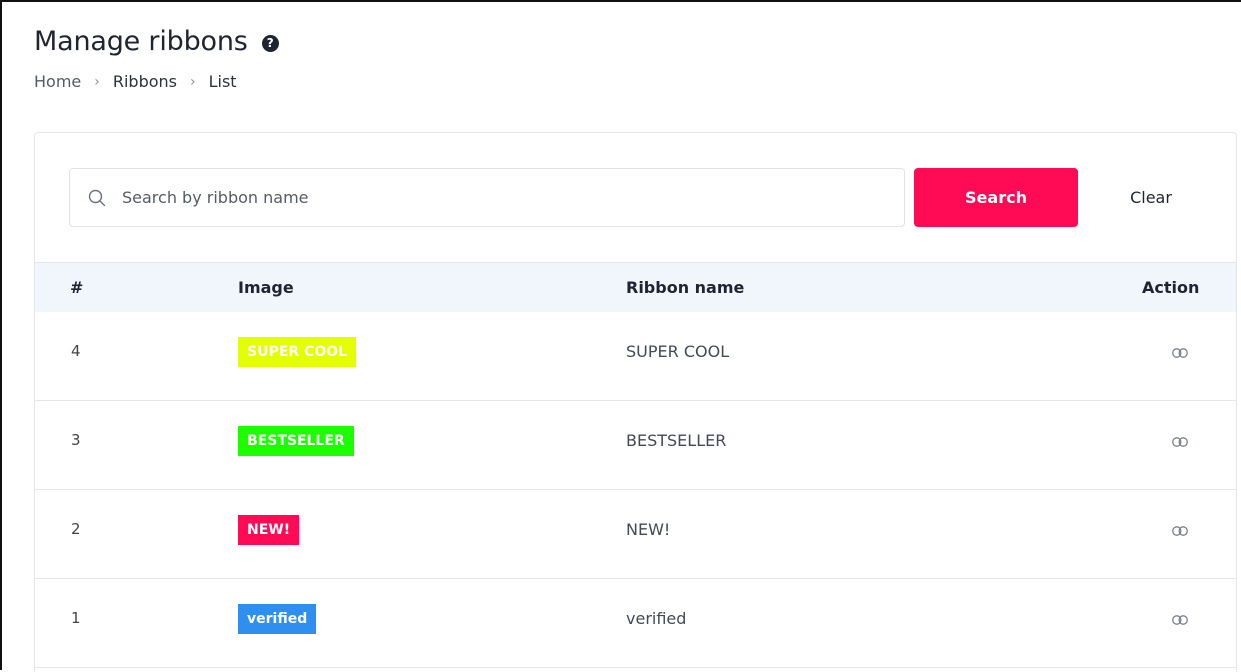 The width and height of the screenshot is (1241, 672). What do you see at coordinates (1171, 287) in the screenshot?
I see `column-header-action: Action` at bounding box center [1171, 287].